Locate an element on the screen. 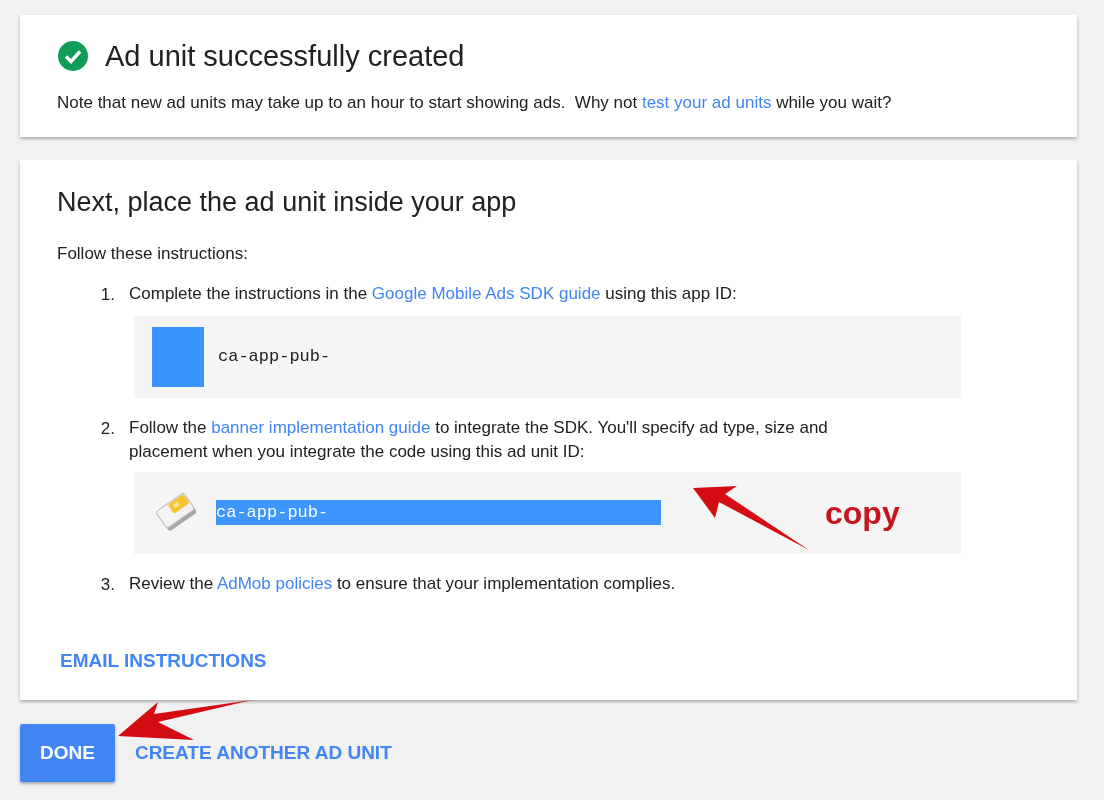 This screenshot has height=800, width=1104. annotation-label: copy is located at coordinates (862, 513).